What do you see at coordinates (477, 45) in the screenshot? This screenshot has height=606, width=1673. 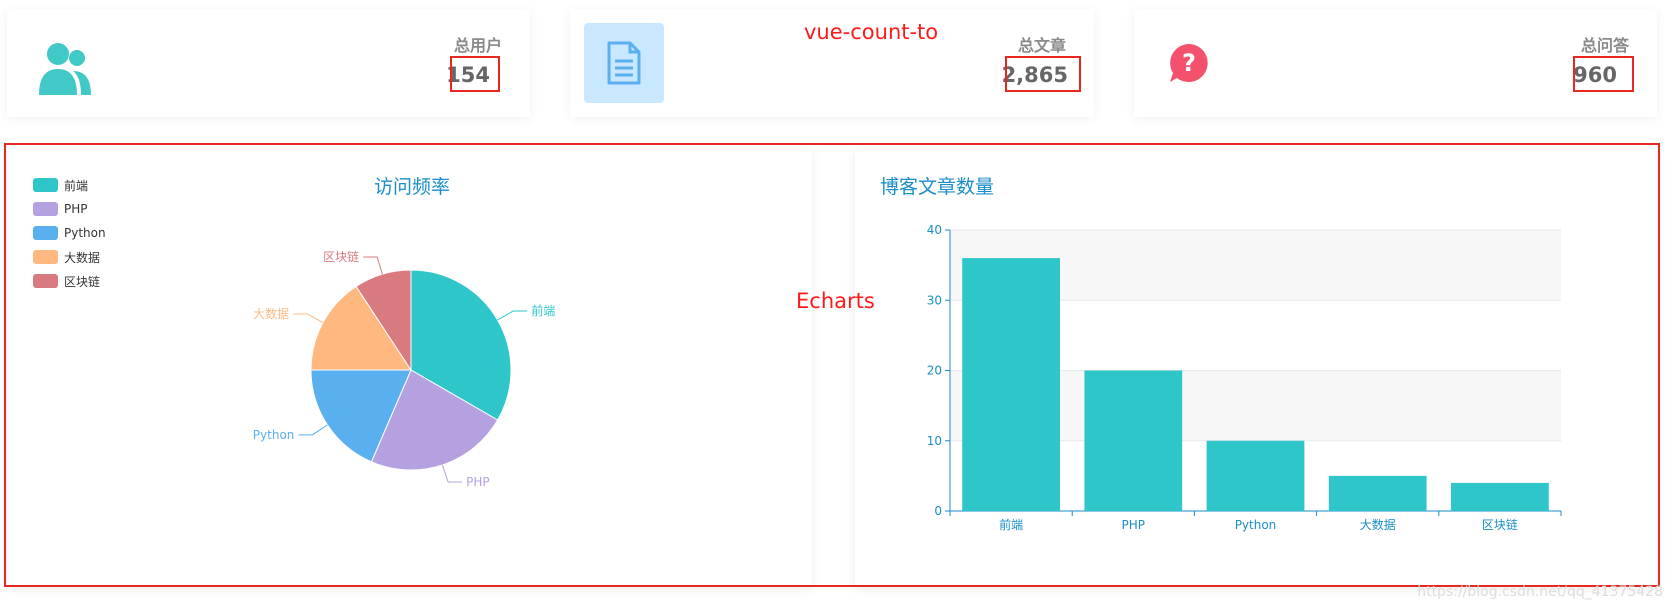 I see `users-label: 总用户` at bounding box center [477, 45].